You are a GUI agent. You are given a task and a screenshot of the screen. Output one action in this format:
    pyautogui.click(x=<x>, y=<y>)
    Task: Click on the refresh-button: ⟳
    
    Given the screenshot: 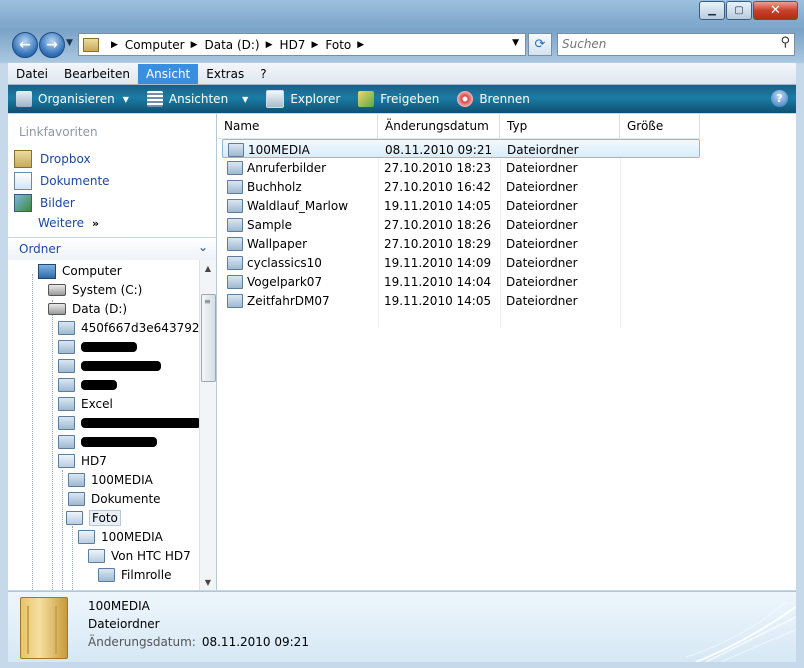 What is the action you would take?
    pyautogui.click(x=540, y=44)
    